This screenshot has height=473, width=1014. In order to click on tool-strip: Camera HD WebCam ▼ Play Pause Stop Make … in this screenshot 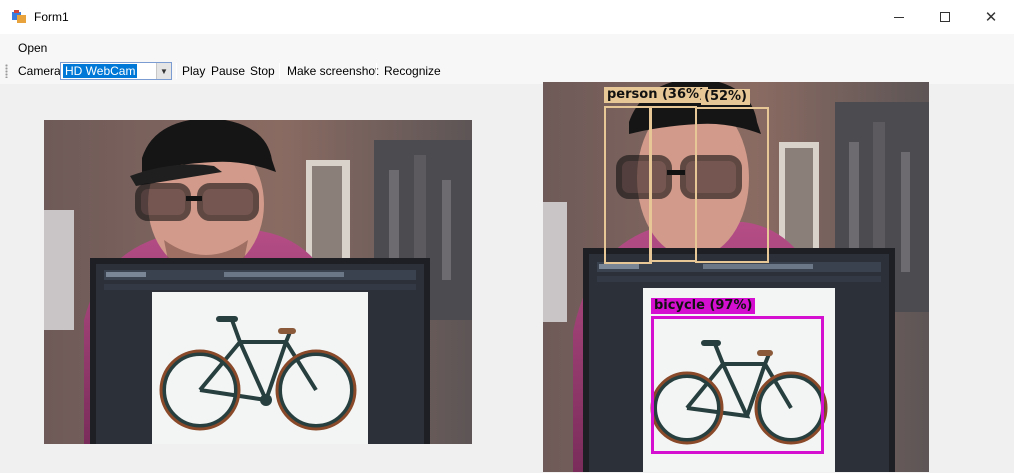, I will do `click(507, 71)`.